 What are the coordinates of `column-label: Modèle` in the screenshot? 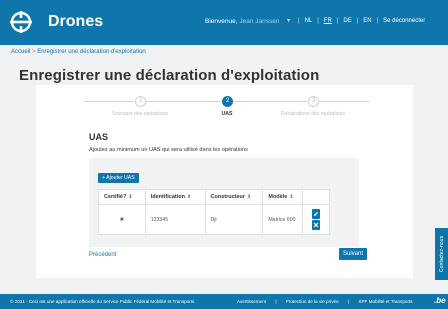 It's located at (278, 197).